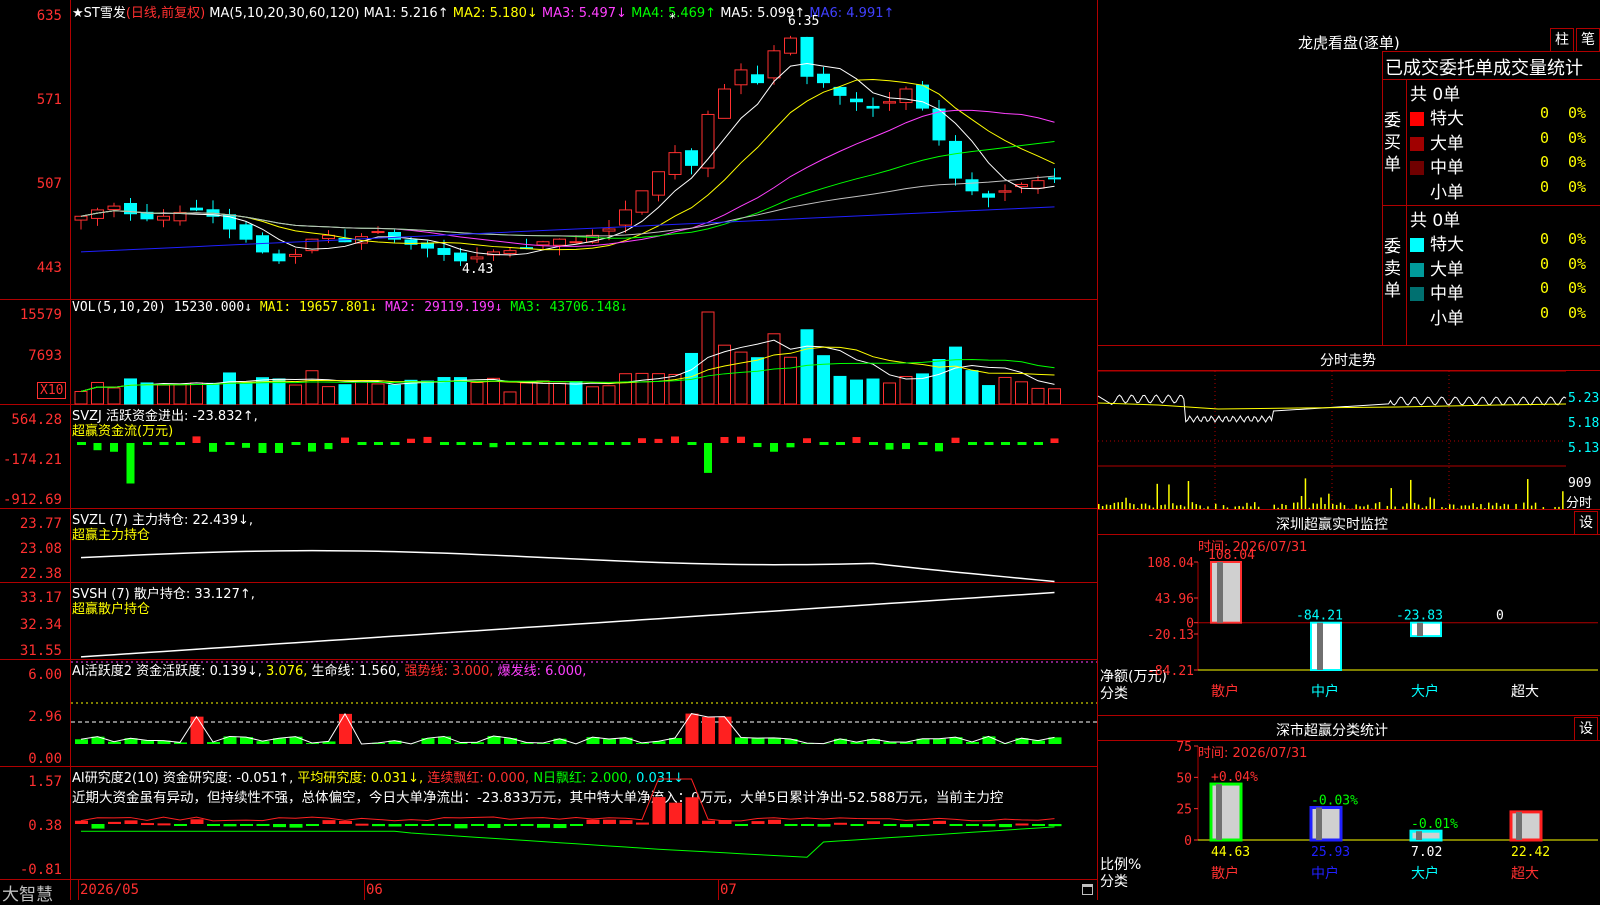  What do you see at coordinates (1332, 440) in the screenshot?
I see `intraday-chart` at bounding box center [1332, 440].